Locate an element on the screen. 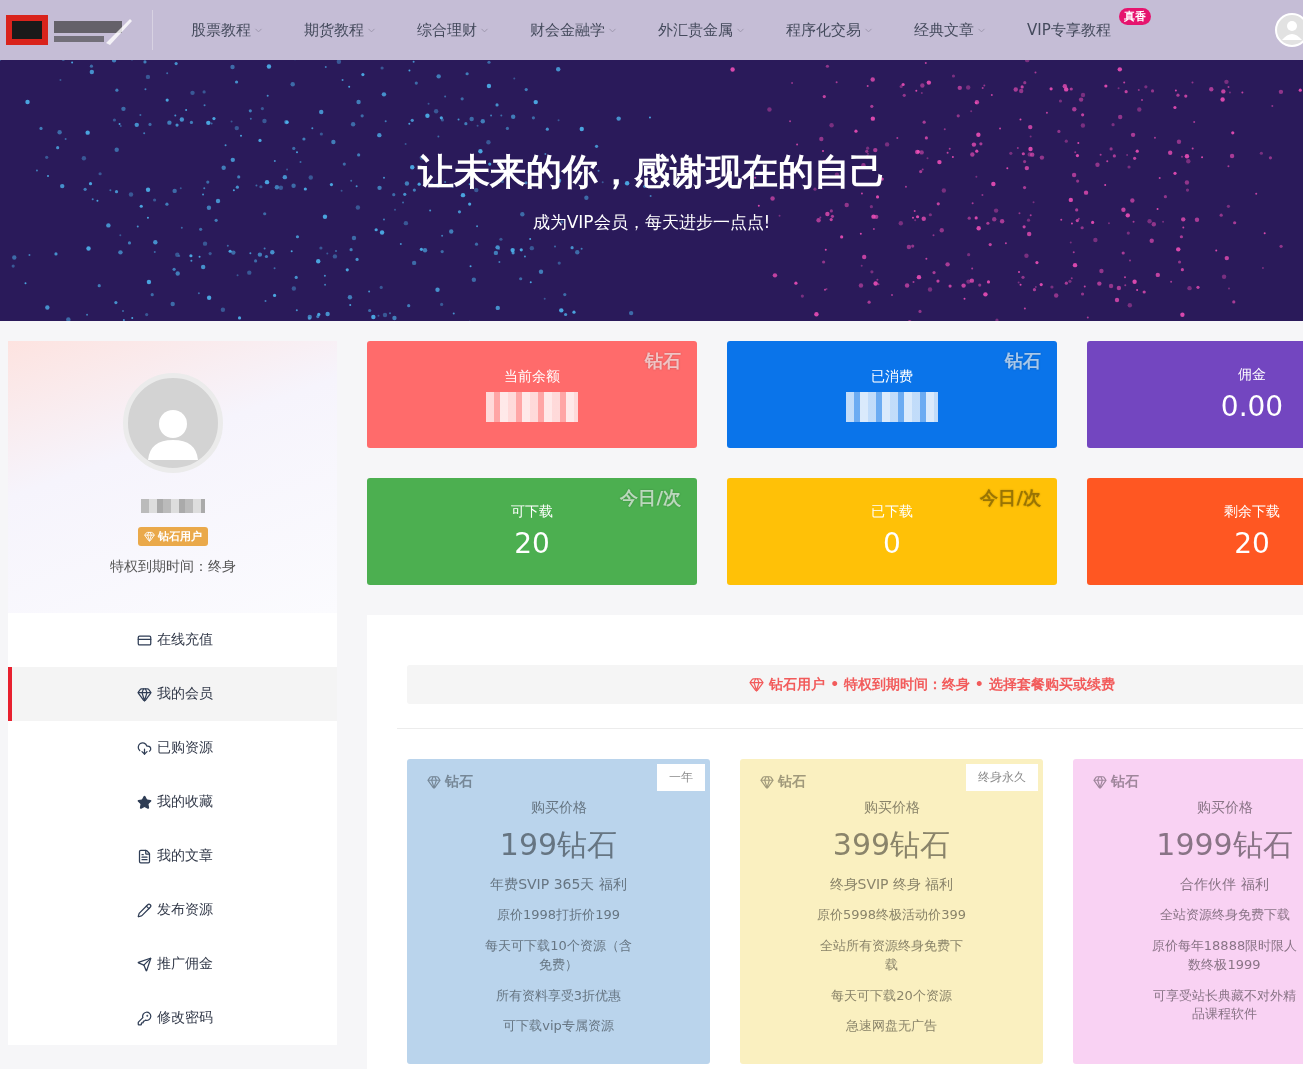 This screenshot has height=1069, width=1303. pencil-icon is located at coordinates (144, 910).